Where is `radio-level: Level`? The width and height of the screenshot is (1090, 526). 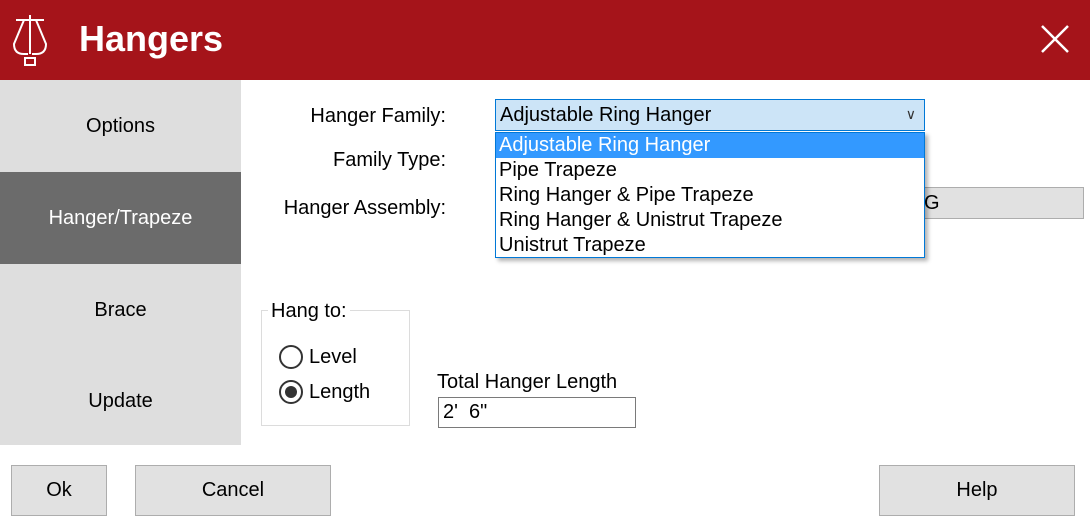
radio-level: Level is located at coordinates (318, 357).